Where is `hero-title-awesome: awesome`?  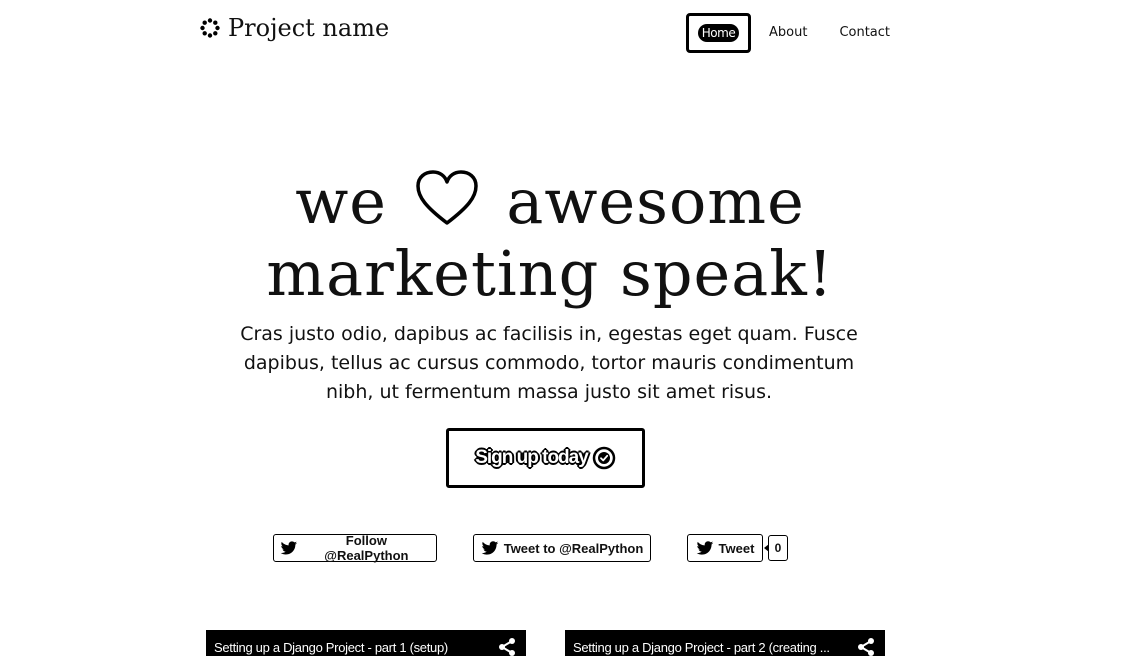 hero-title-awesome: awesome is located at coordinates (655, 201).